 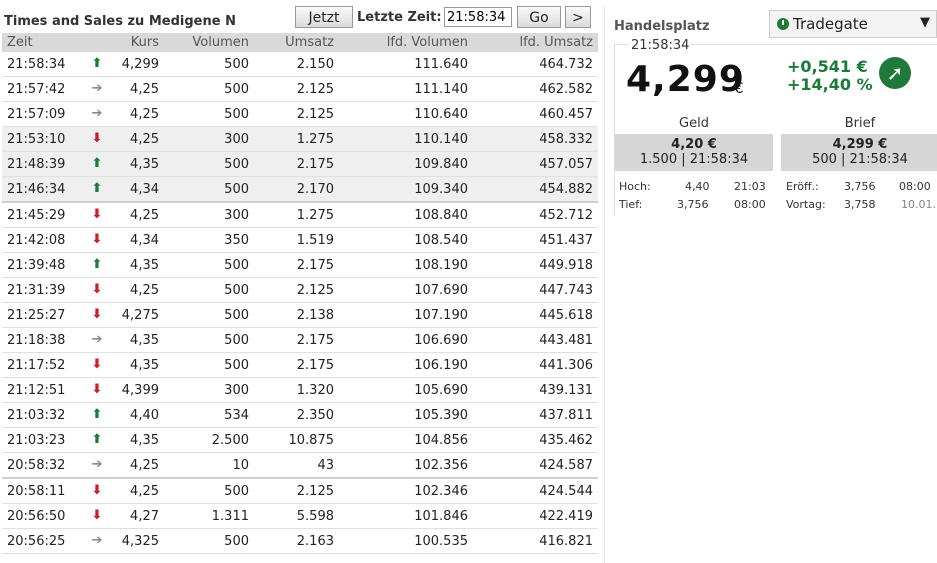 I want to click on cell-zeit: 20:58:11, so click(x=38, y=490).